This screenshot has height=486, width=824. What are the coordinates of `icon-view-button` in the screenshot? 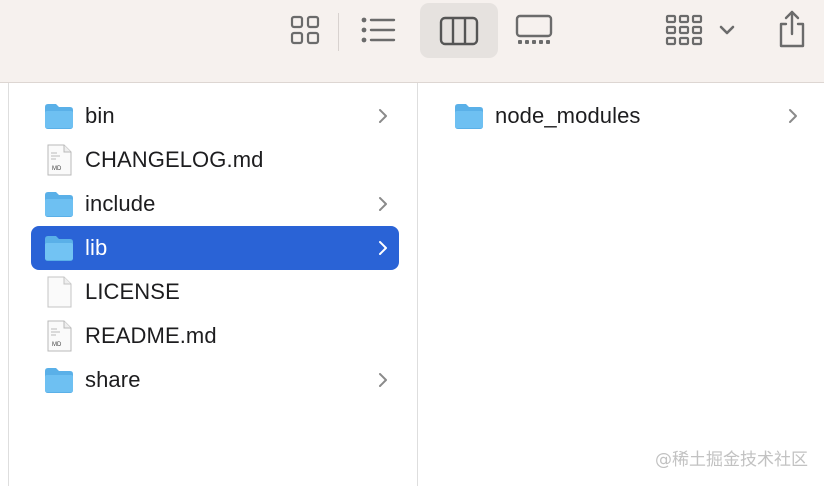 It's located at (305, 30).